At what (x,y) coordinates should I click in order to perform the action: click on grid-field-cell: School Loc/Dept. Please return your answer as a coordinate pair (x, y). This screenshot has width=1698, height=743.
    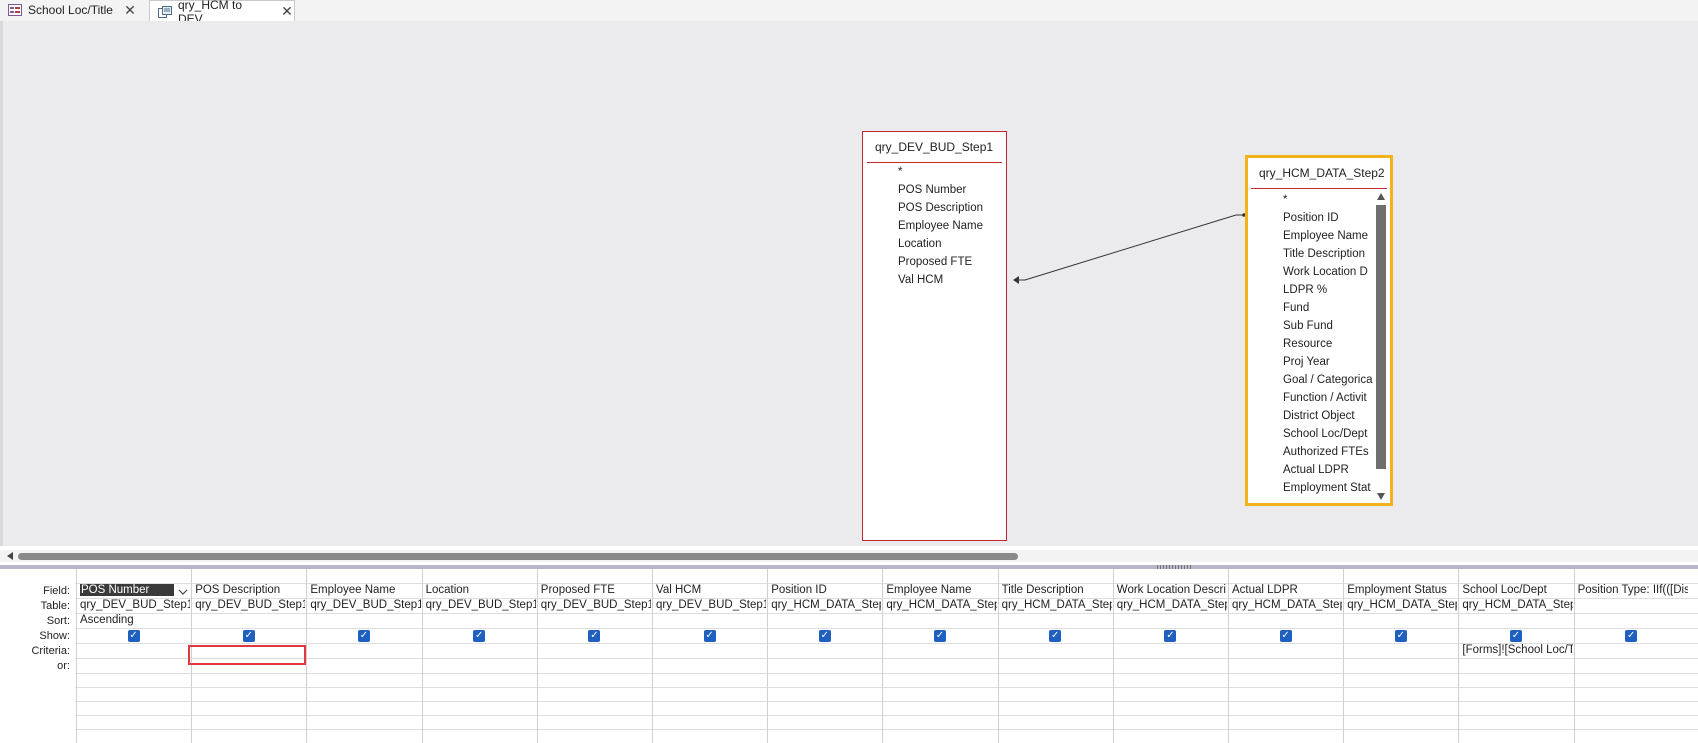
    Looking at the image, I should click on (1517, 590).